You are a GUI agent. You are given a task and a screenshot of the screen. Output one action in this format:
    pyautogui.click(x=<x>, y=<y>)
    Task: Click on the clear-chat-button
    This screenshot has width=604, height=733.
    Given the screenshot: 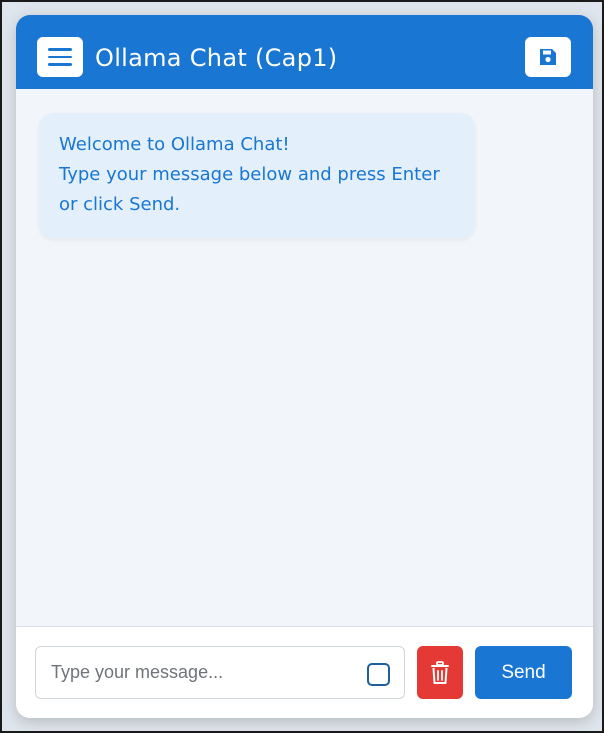 What is the action you would take?
    pyautogui.click(x=440, y=672)
    